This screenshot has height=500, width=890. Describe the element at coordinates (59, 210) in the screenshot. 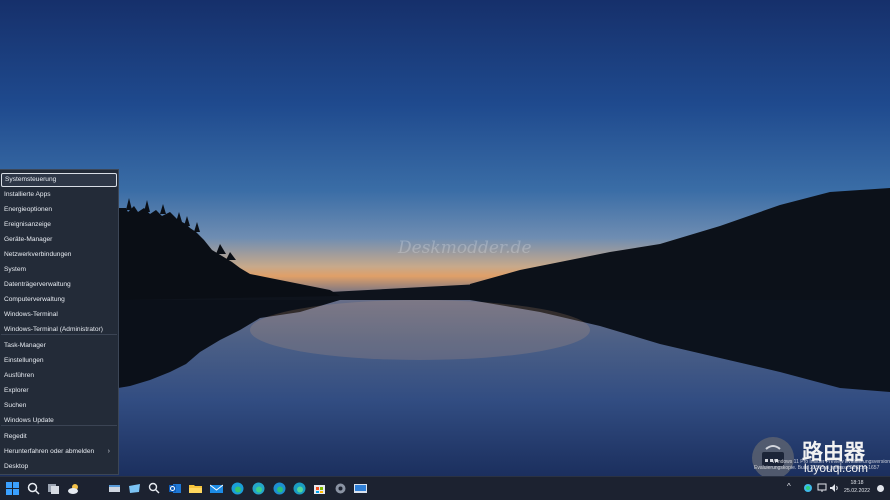

I see `menu-item-energieoptionen: Energieoptionen` at that location.